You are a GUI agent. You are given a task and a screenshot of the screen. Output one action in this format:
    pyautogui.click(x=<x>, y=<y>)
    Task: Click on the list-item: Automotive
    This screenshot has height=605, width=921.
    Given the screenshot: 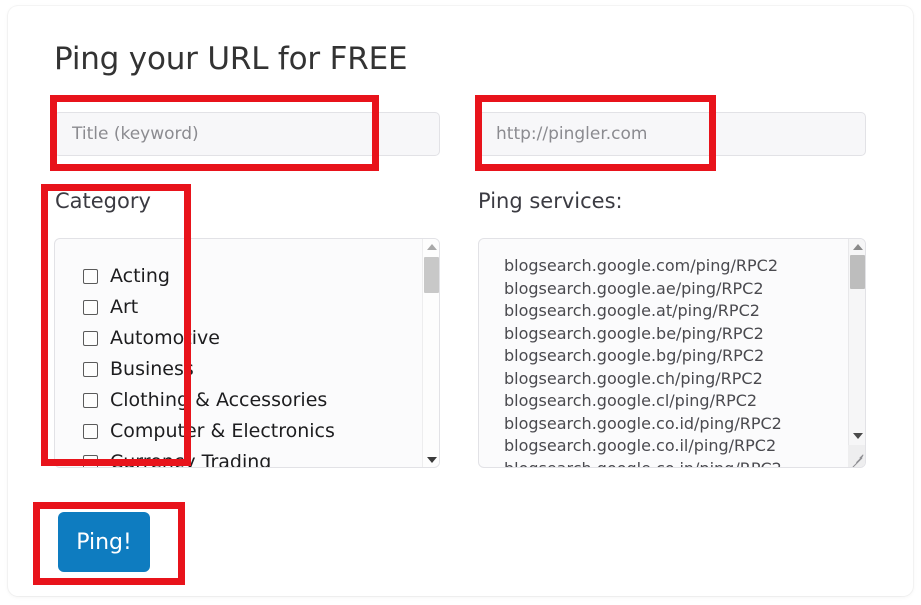 What is the action you would take?
    pyautogui.click(x=239, y=338)
    